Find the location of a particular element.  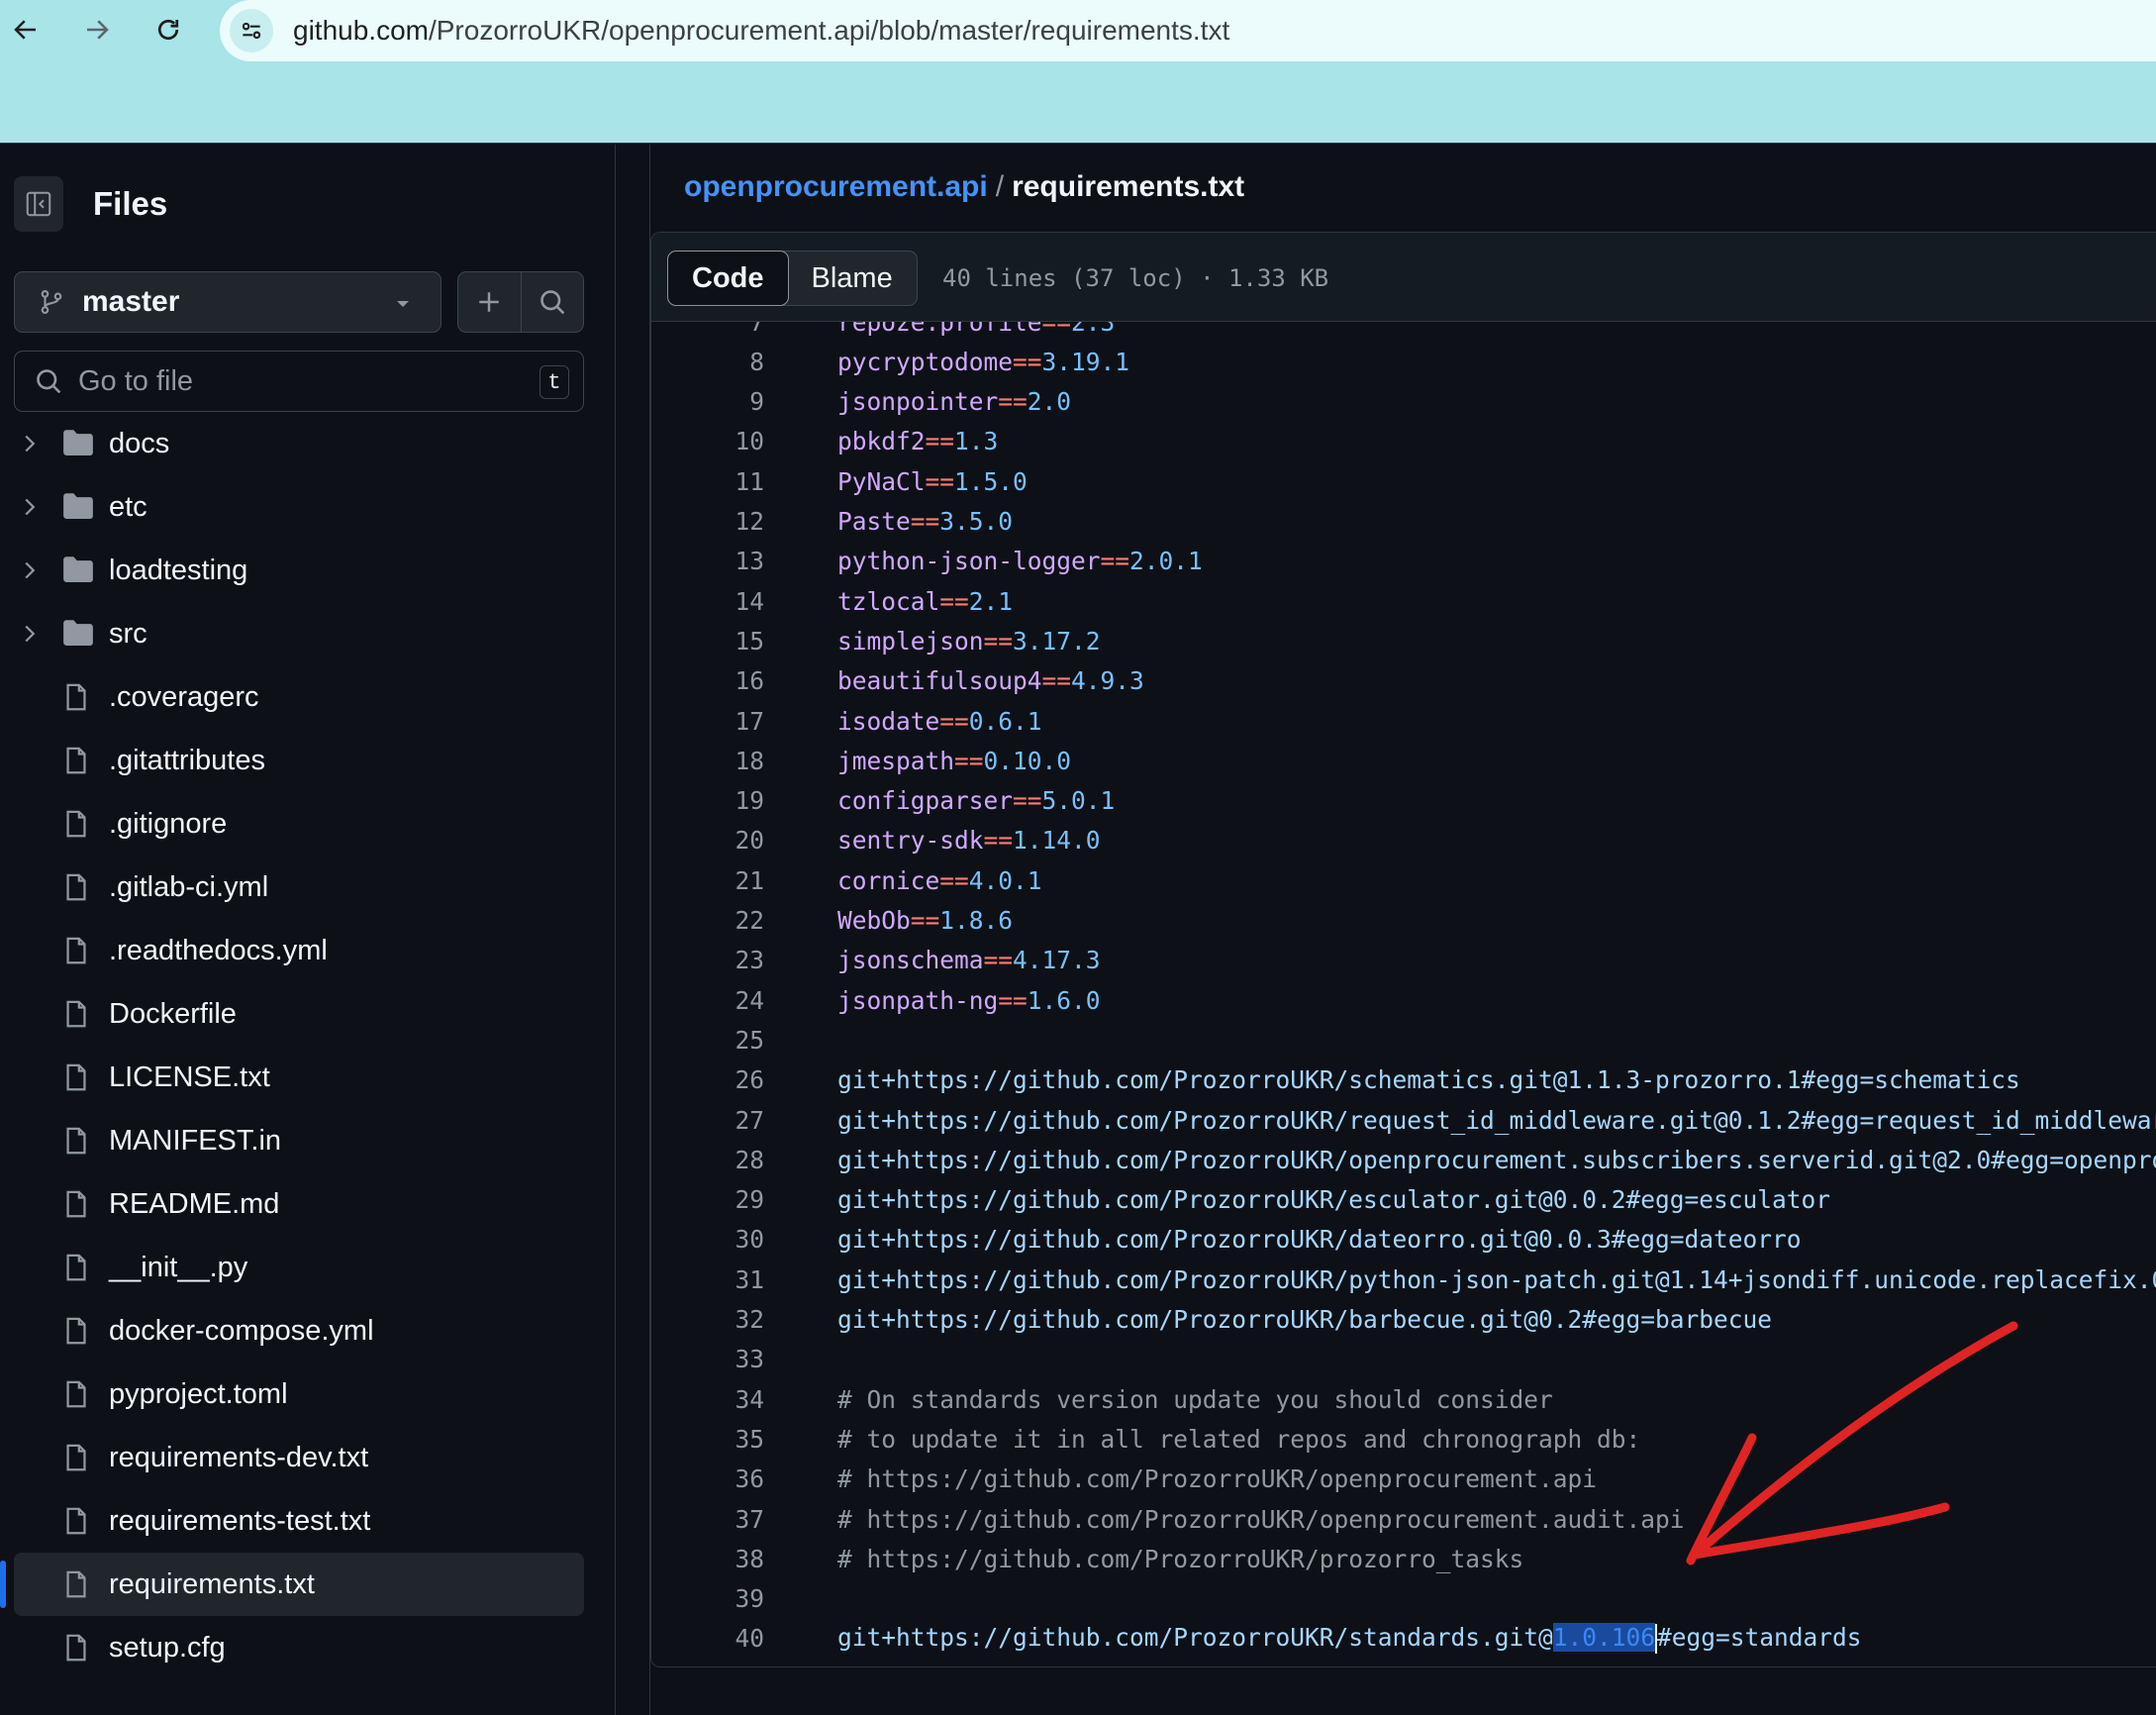

line-number: 22 is located at coordinates (707, 921).